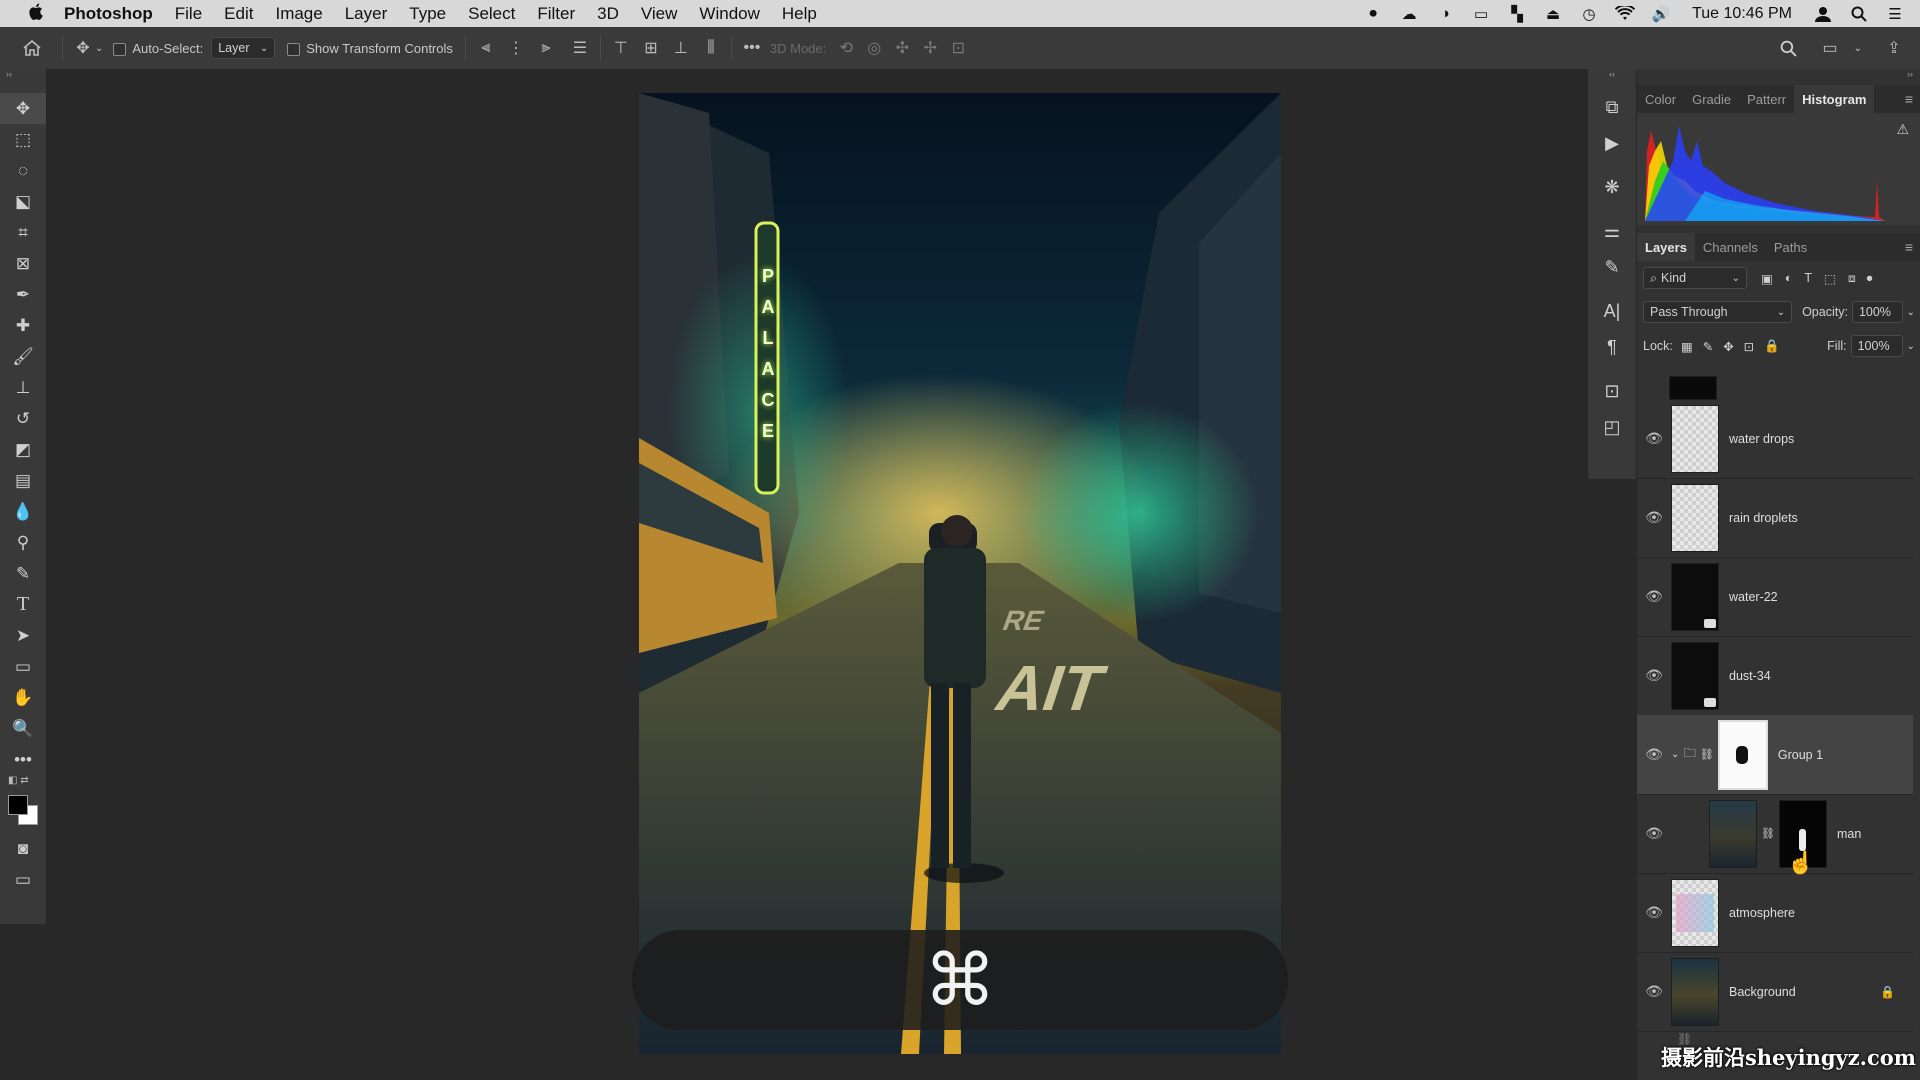 This screenshot has height=1080, width=1920. What do you see at coordinates (23, 784) in the screenshot?
I see `default-colors-icon: ◧ ⇄` at bounding box center [23, 784].